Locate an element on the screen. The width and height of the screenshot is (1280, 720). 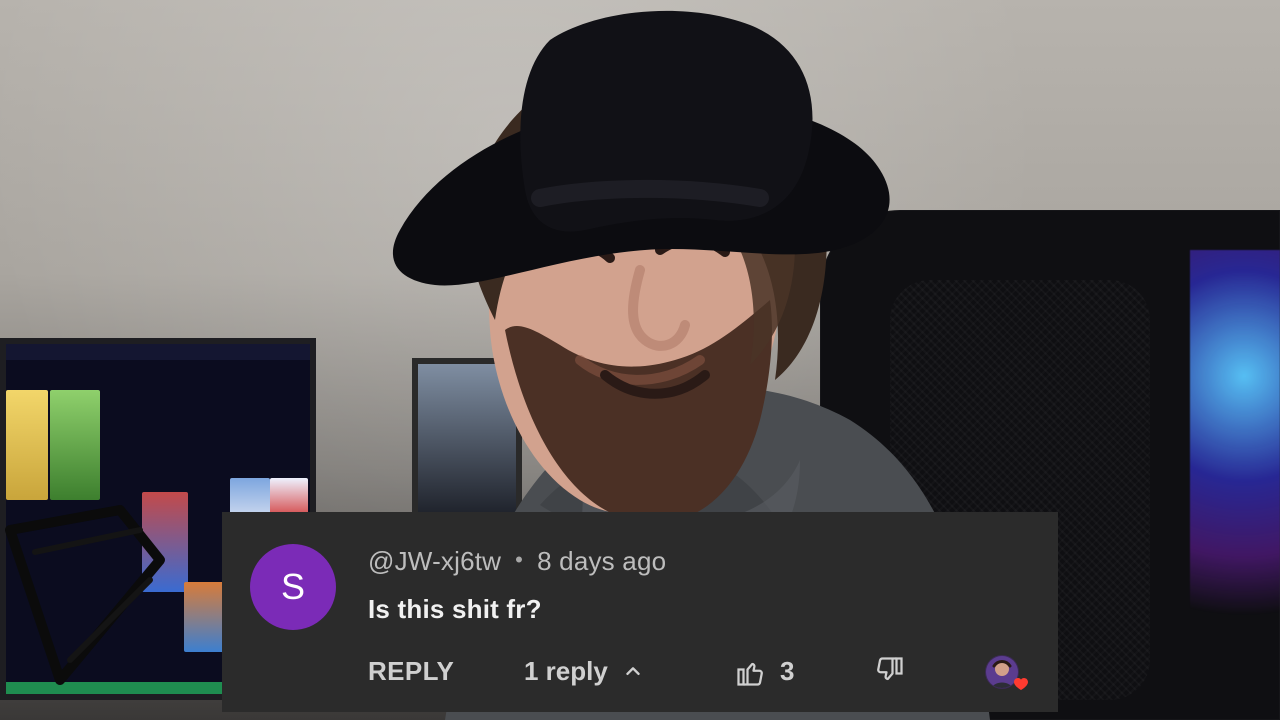
comment-actions: REPLY 1 reply 3 is located at coordinates (703, 676).